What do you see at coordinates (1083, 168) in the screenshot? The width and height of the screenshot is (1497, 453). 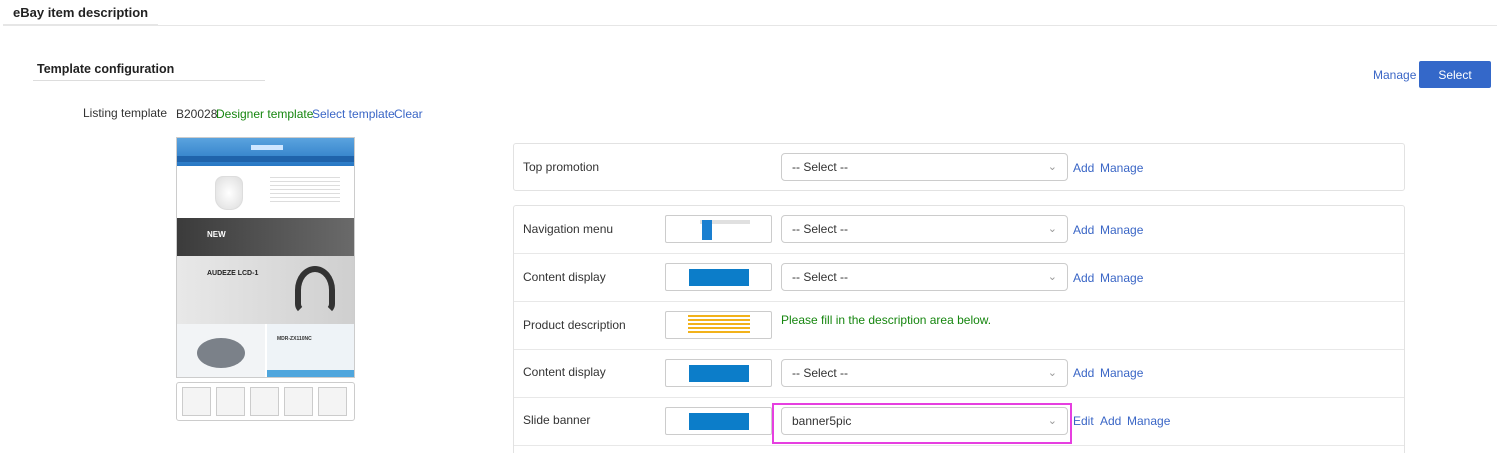 I see `top-promotion-add-link: Add` at bounding box center [1083, 168].